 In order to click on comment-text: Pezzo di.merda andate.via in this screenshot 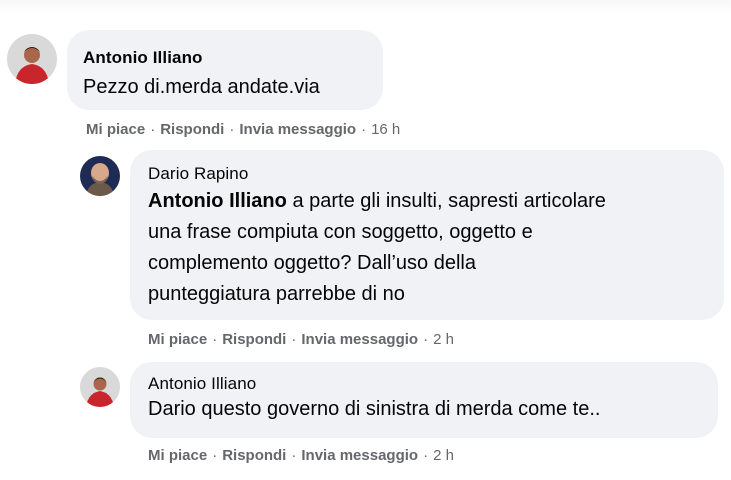, I will do `click(201, 87)`.